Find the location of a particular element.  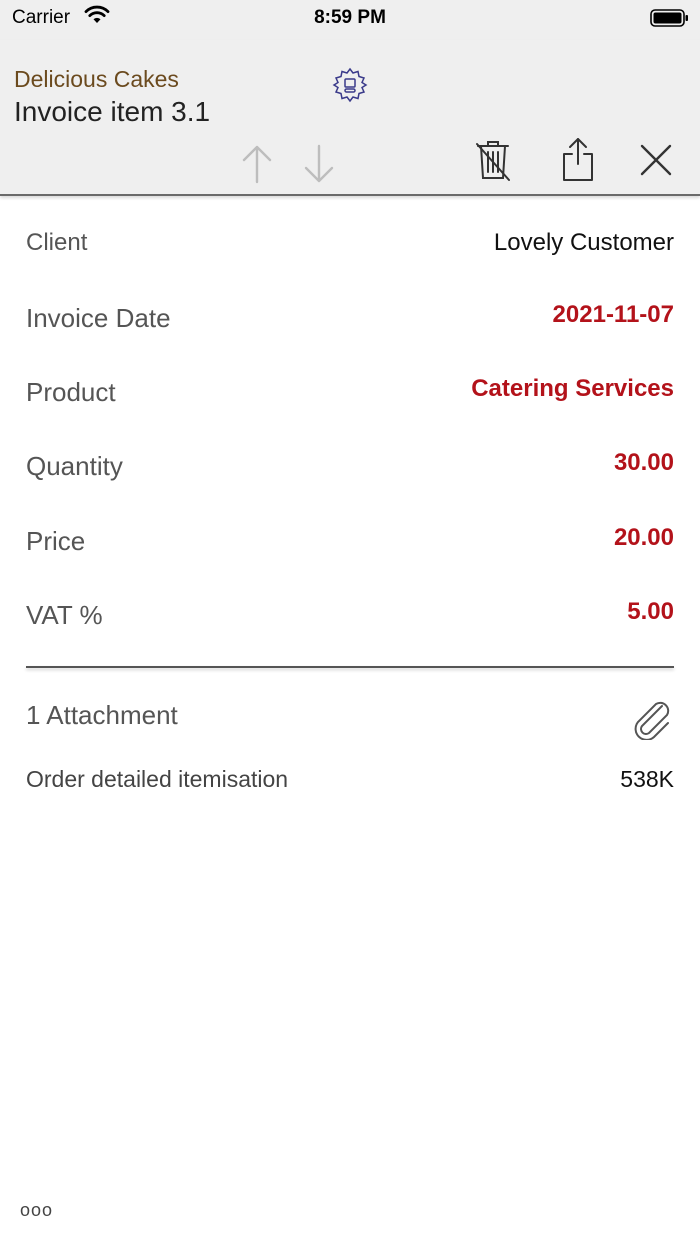

company-name: Delicious Cakes is located at coordinates (96, 79).